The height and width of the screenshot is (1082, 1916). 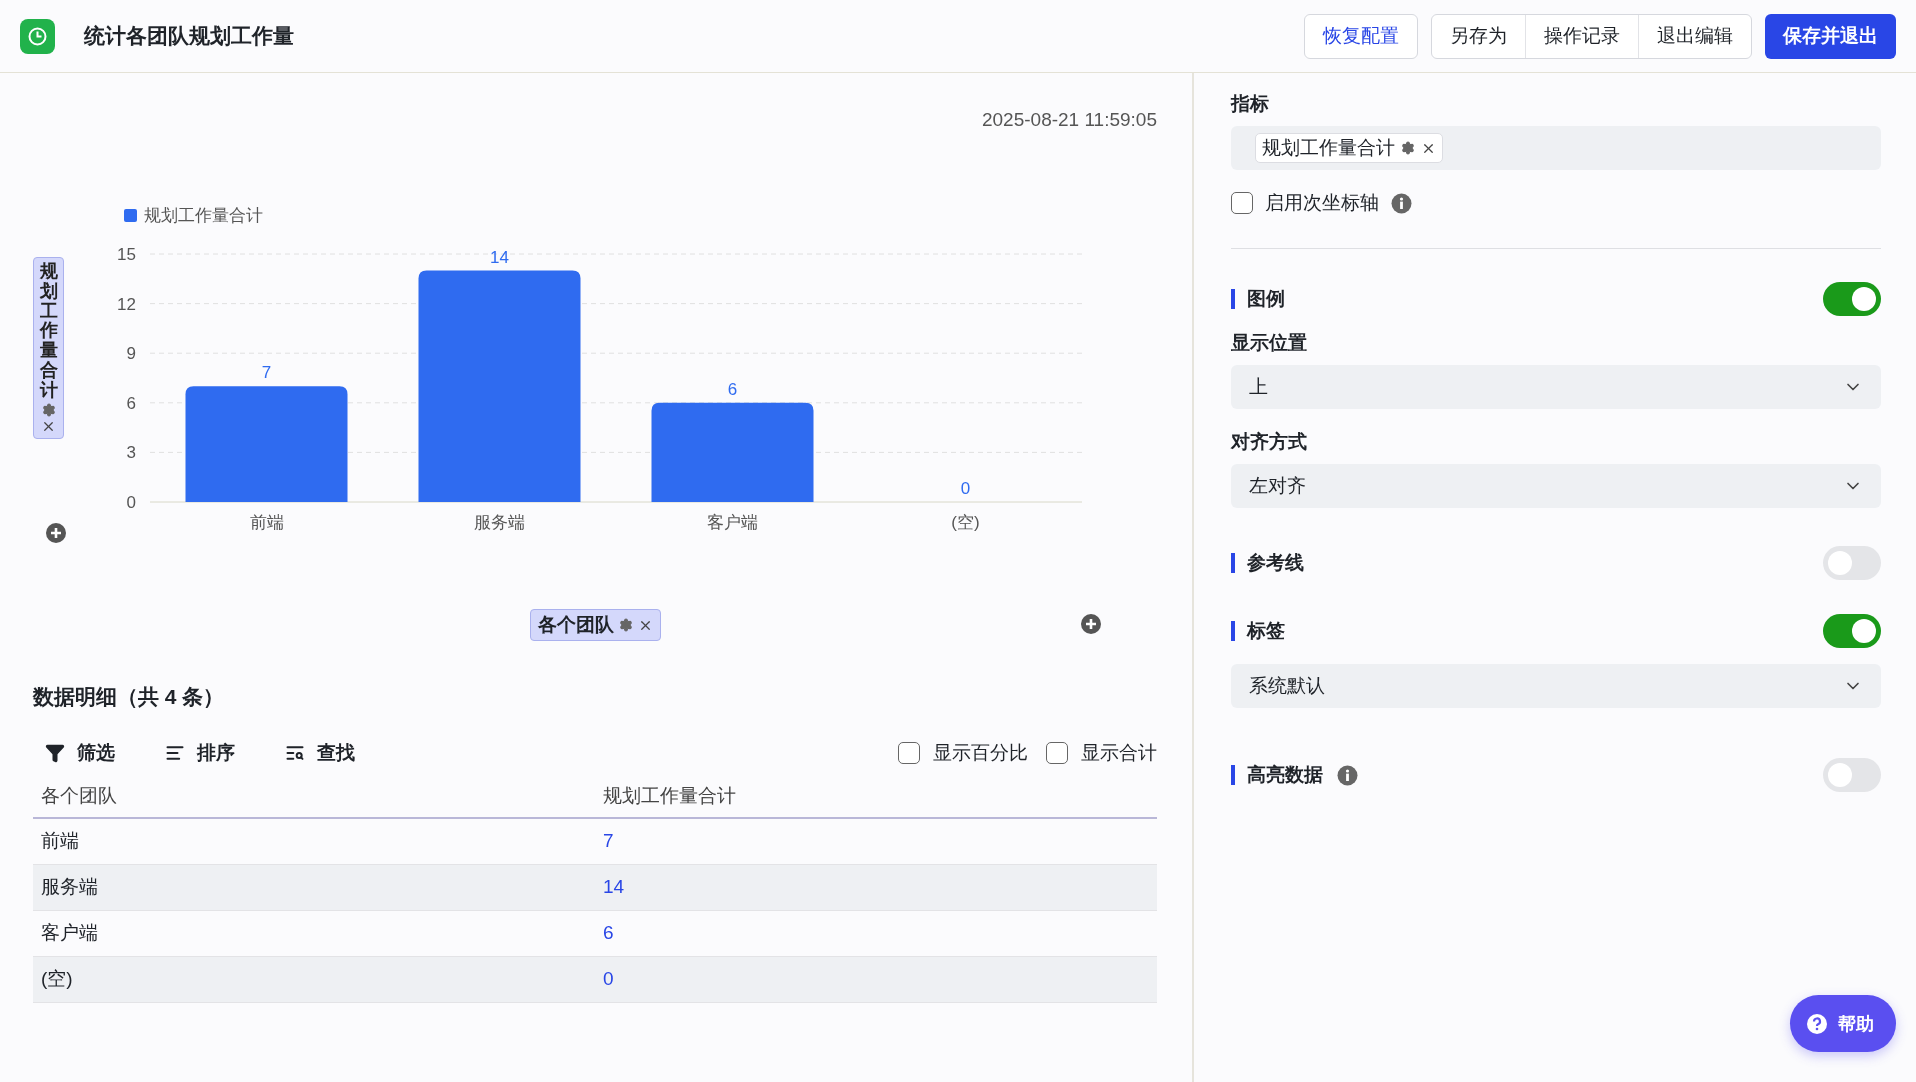 I want to click on search-icon, so click(x=295, y=753).